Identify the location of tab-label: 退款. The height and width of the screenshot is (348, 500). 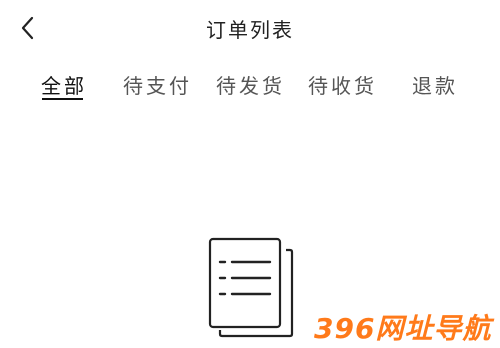
(435, 86).